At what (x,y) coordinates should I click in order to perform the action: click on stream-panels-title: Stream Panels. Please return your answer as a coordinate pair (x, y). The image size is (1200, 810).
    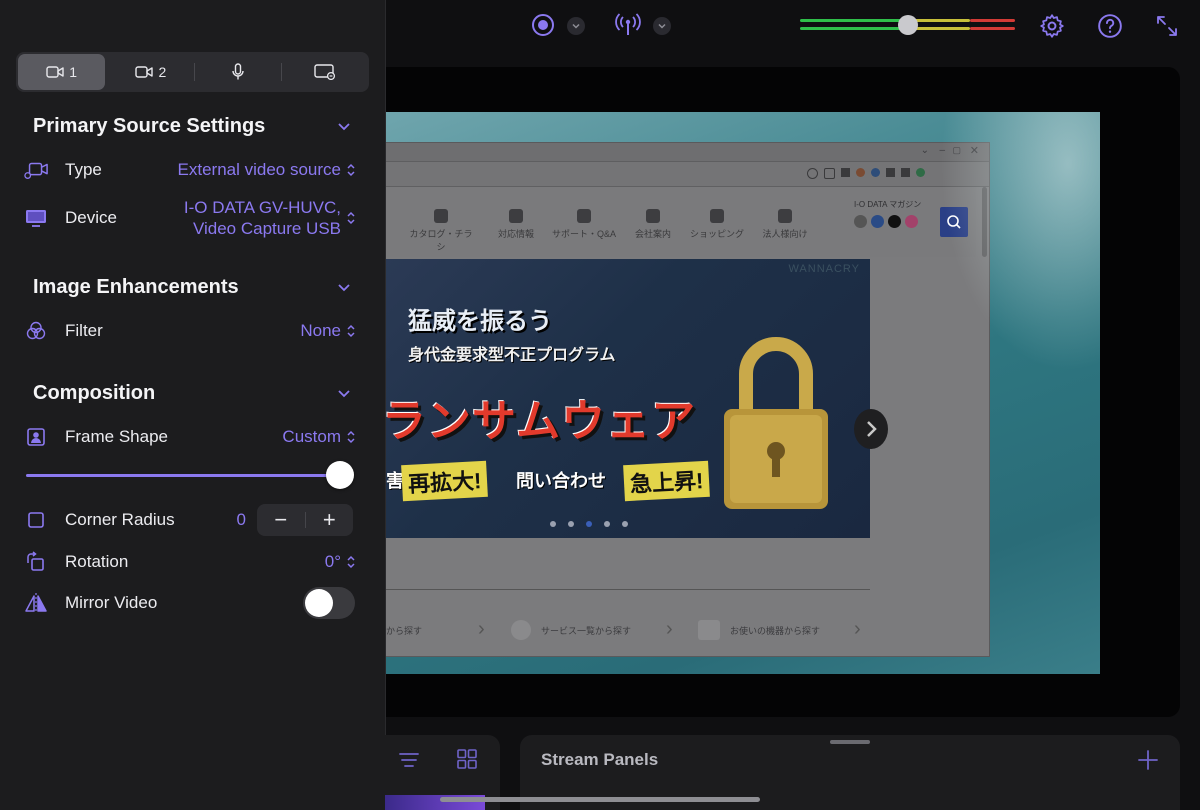
    Looking at the image, I should click on (600, 759).